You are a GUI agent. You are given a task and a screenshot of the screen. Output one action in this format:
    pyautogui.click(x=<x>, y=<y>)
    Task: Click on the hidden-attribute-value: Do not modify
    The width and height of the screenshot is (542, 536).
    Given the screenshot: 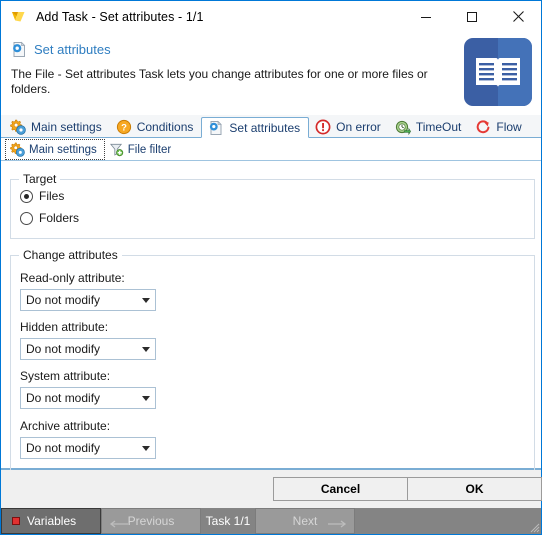 What is the action you would take?
    pyautogui.click(x=63, y=349)
    